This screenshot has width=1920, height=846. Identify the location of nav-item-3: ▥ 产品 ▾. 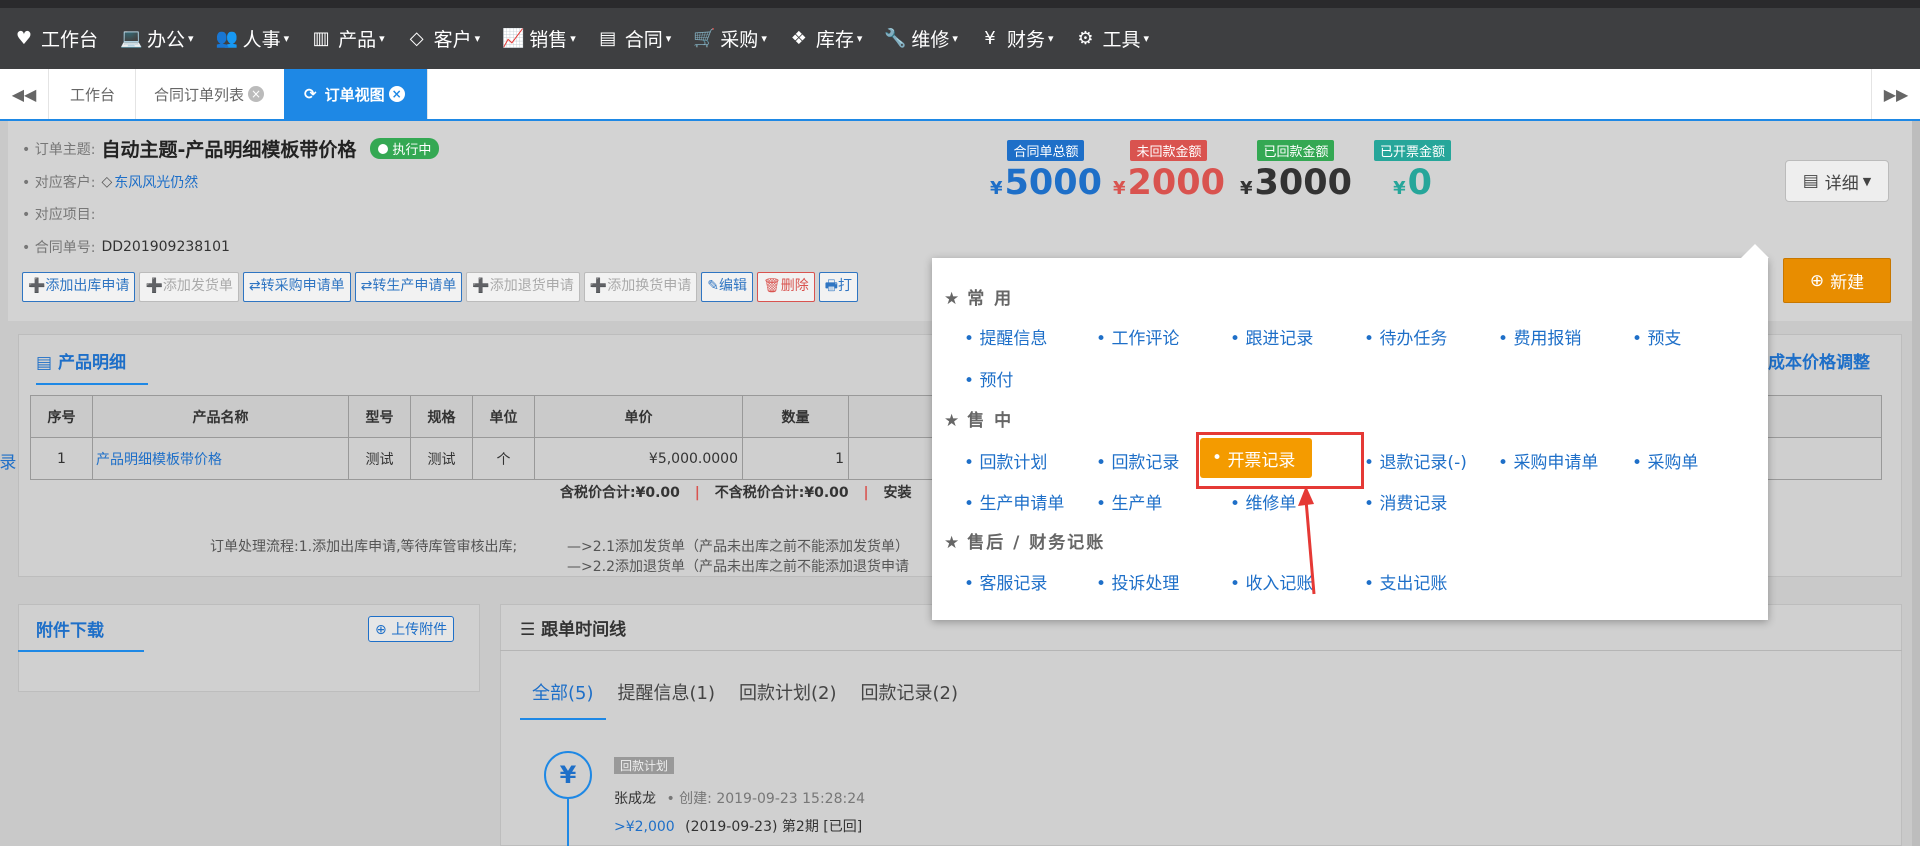
(348, 38).